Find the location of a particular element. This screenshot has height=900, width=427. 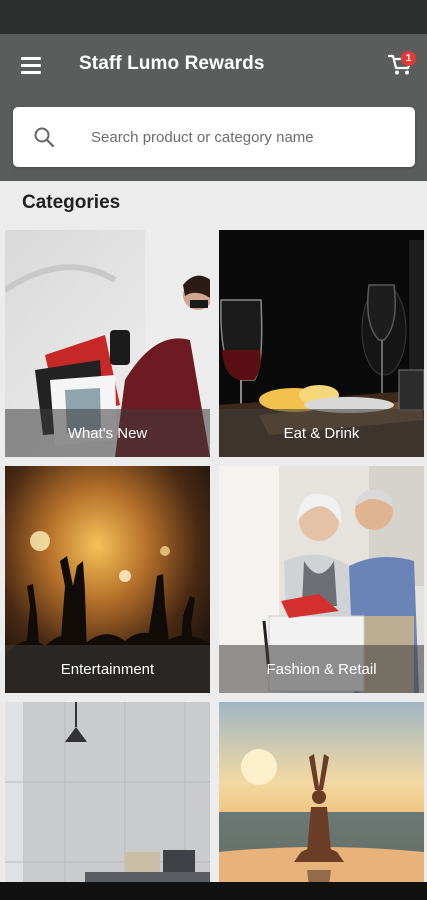

cart-button: 1 is located at coordinates (401, 65).